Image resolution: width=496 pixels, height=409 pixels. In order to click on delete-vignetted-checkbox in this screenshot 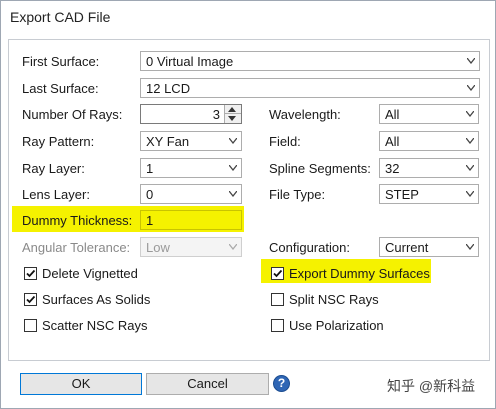, I will do `click(30, 273)`.